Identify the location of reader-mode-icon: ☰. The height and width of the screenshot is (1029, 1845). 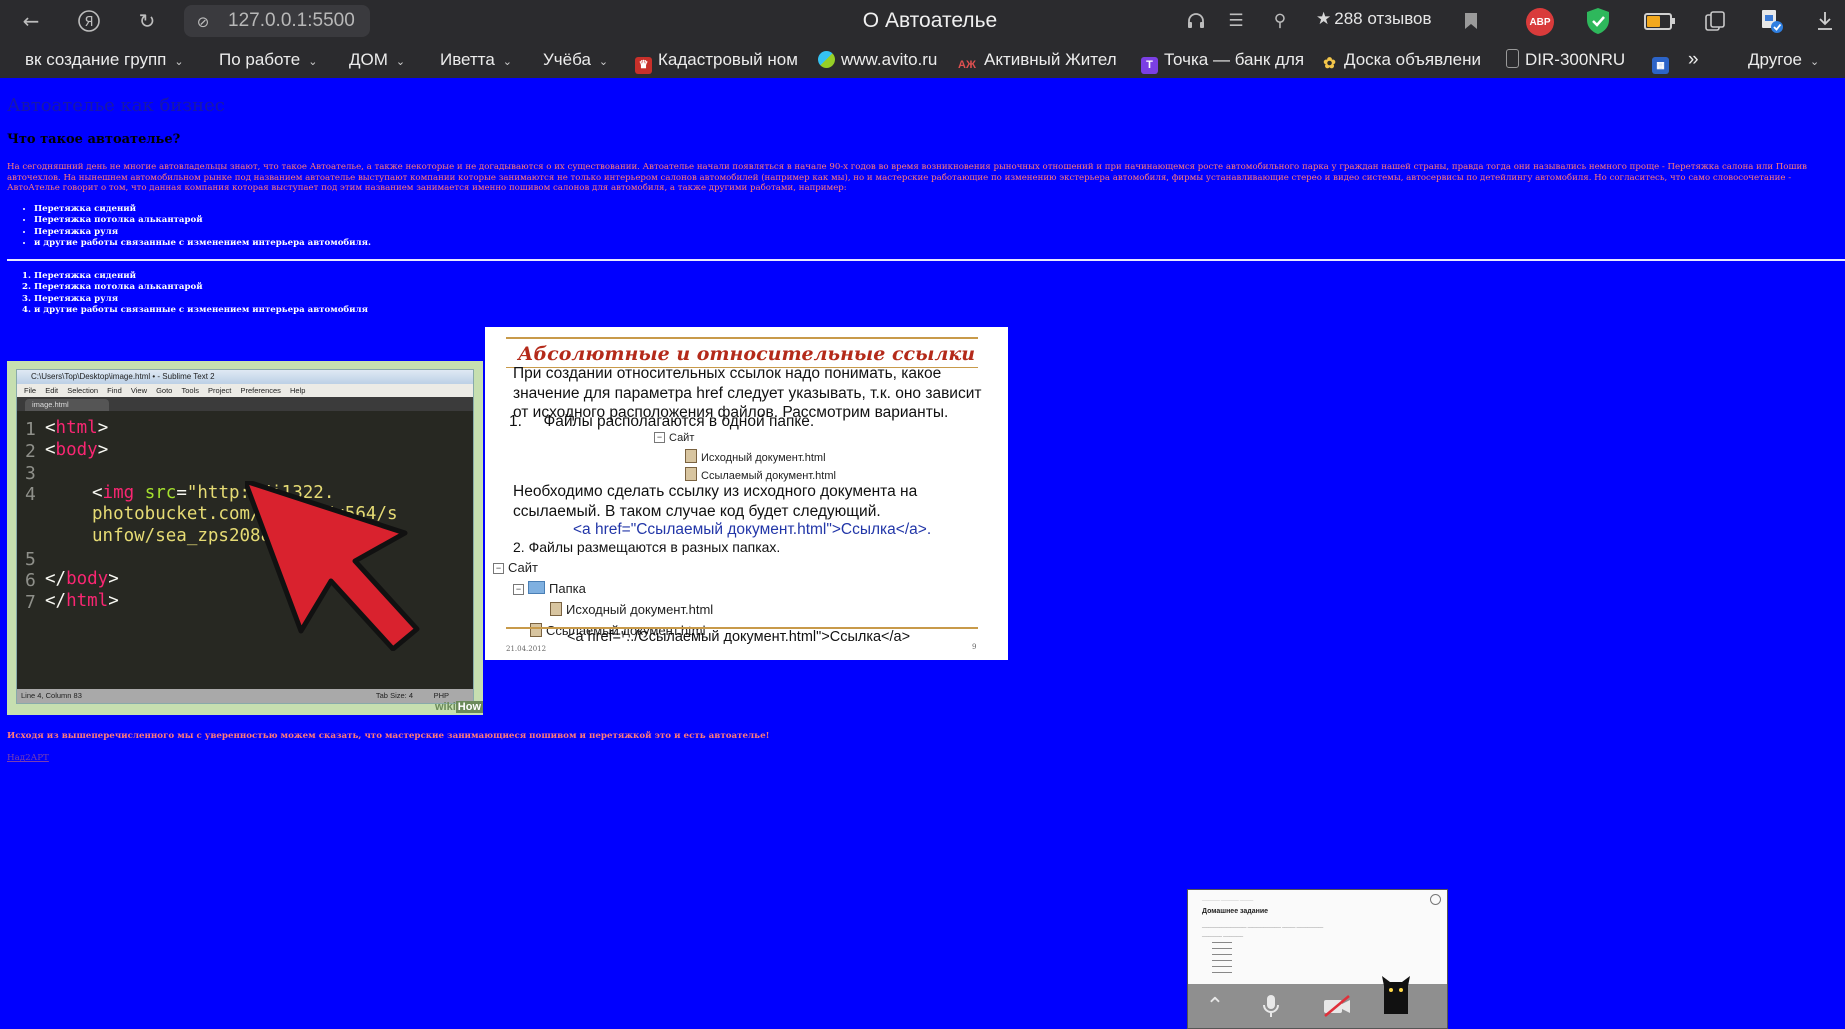
(1236, 21).